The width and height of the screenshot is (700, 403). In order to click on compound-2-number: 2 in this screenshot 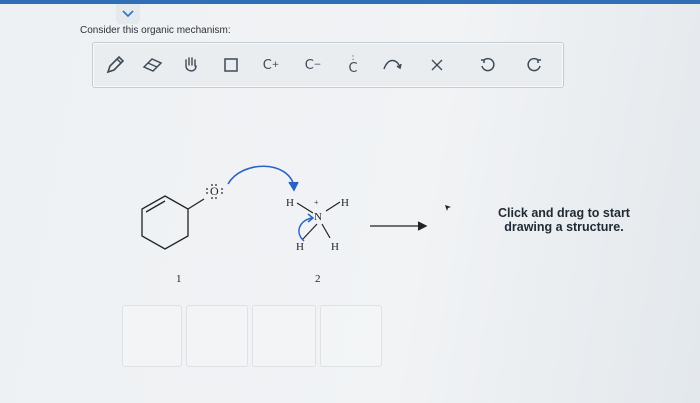, I will do `click(318, 279)`.